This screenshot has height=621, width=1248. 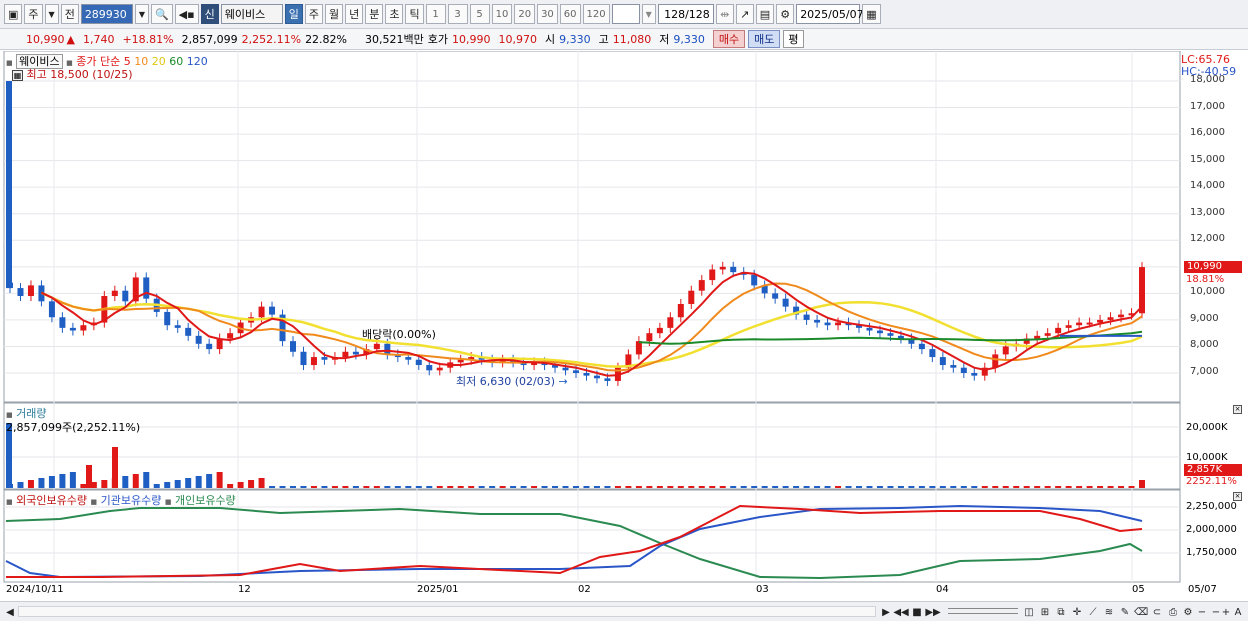 I want to click on split-icon: ⧉, so click(x=1061, y=612).